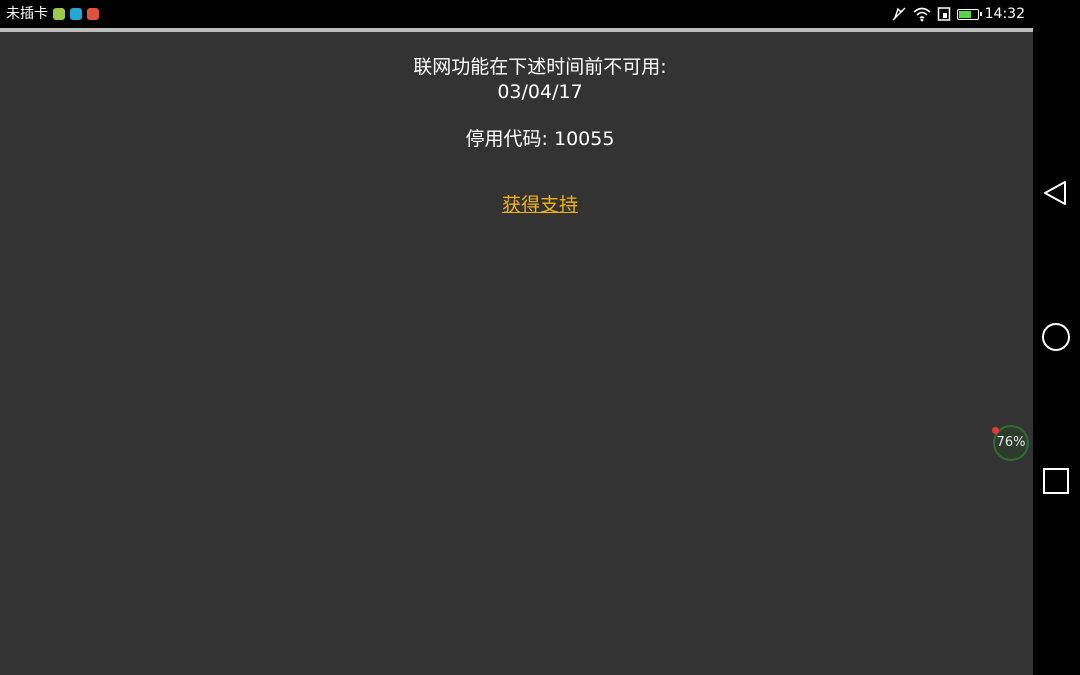 Image resolution: width=1080 pixels, height=675 pixels. Describe the element at coordinates (1056, 481) in the screenshot. I see `recents-icon` at that location.